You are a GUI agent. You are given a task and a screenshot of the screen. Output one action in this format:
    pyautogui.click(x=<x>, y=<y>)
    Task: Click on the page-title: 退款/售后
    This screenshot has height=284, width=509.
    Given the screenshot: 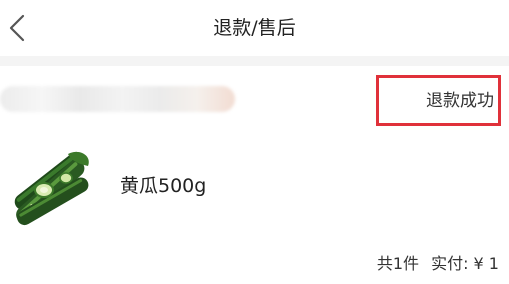 What is the action you would take?
    pyautogui.click(x=254, y=28)
    